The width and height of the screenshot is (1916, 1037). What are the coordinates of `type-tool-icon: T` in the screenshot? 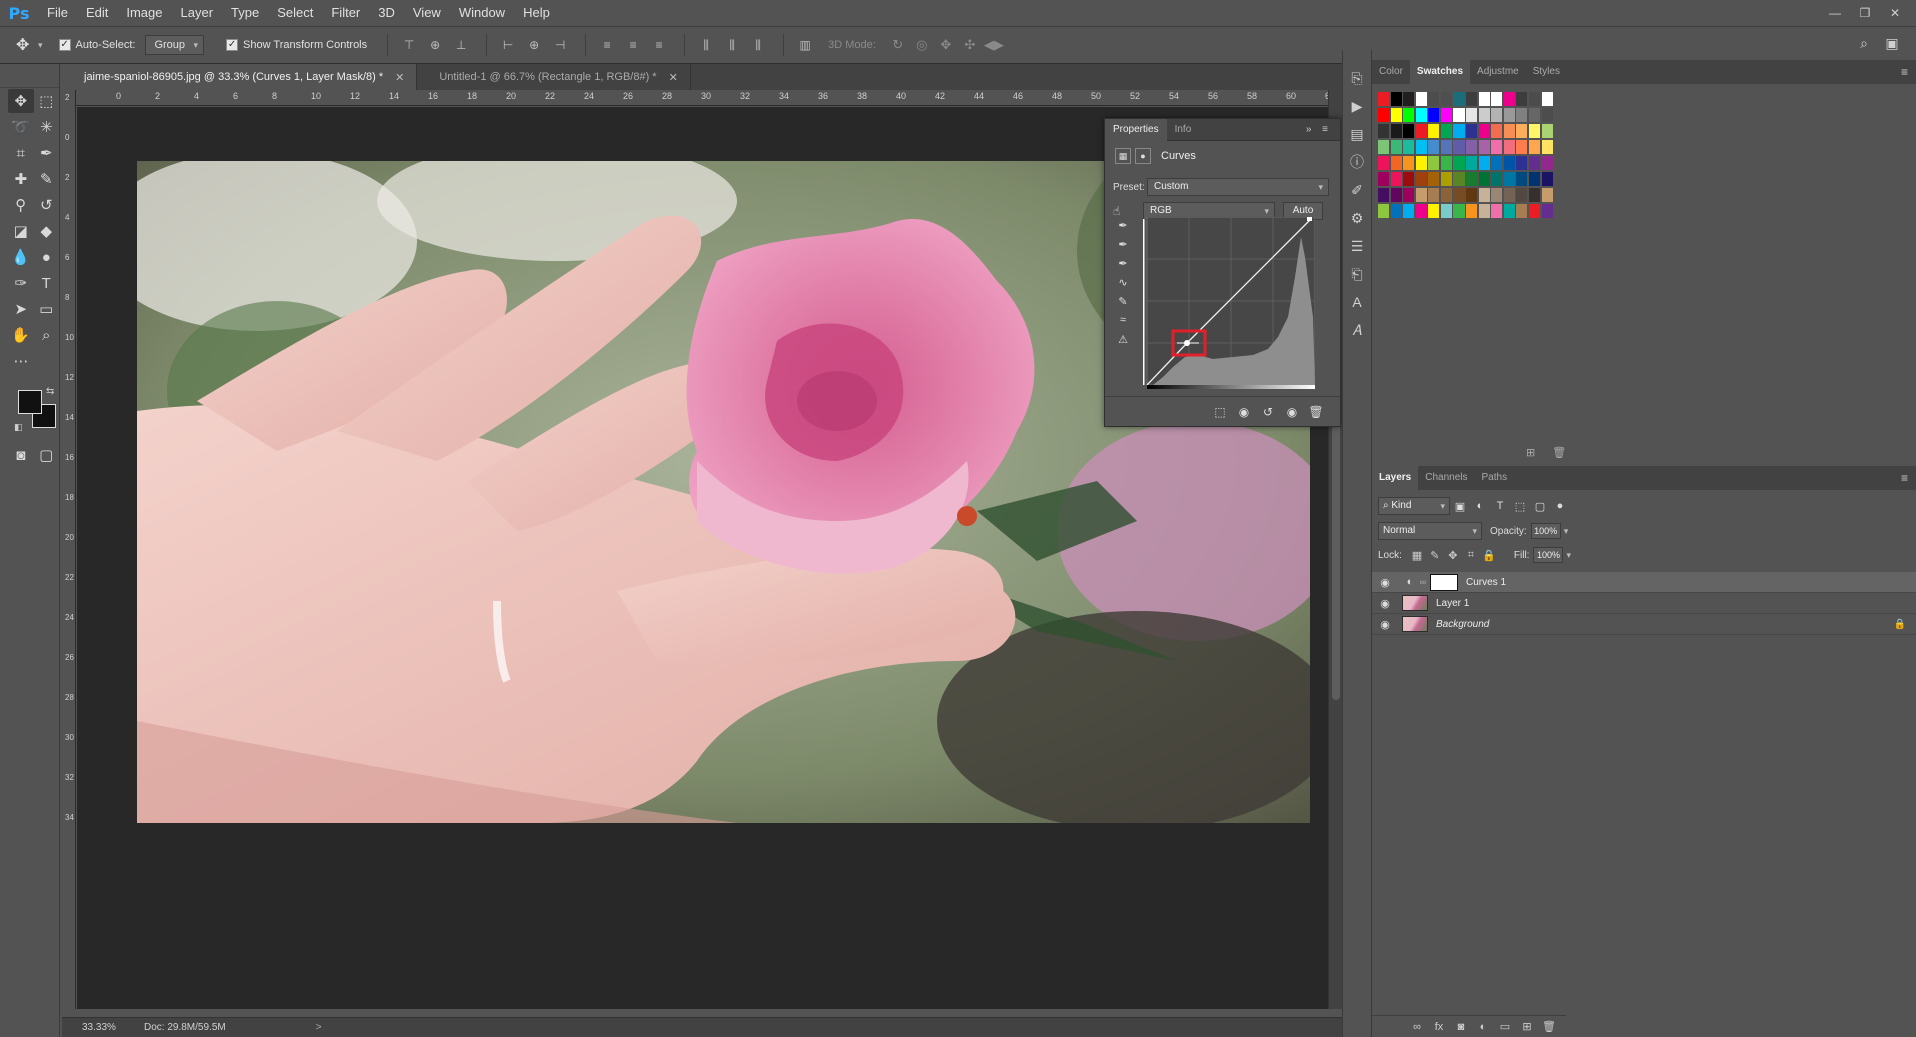 It's located at (47, 283).